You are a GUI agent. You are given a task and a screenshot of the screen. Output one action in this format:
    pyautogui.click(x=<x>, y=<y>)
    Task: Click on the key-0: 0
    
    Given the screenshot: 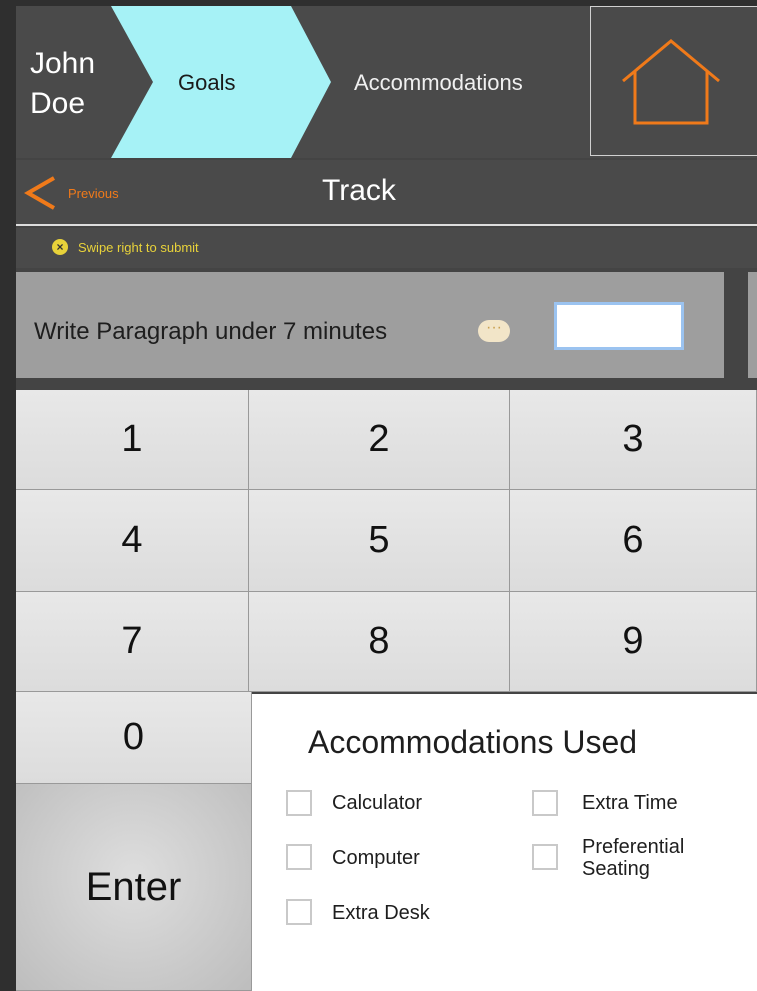 What is the action you would take?
    pyautogui.click(x=134, y=738)
    